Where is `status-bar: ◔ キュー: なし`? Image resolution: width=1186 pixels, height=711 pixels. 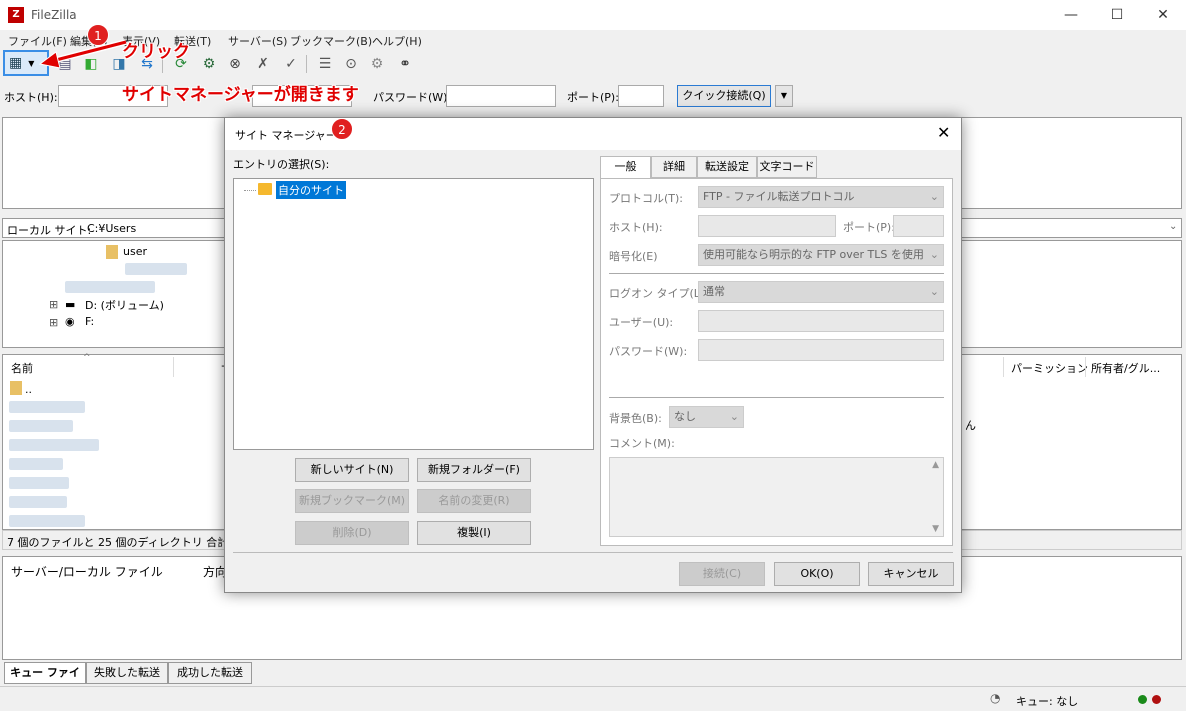 status-bar: ◔ キュー: なし is located at coordinates (593, 698).